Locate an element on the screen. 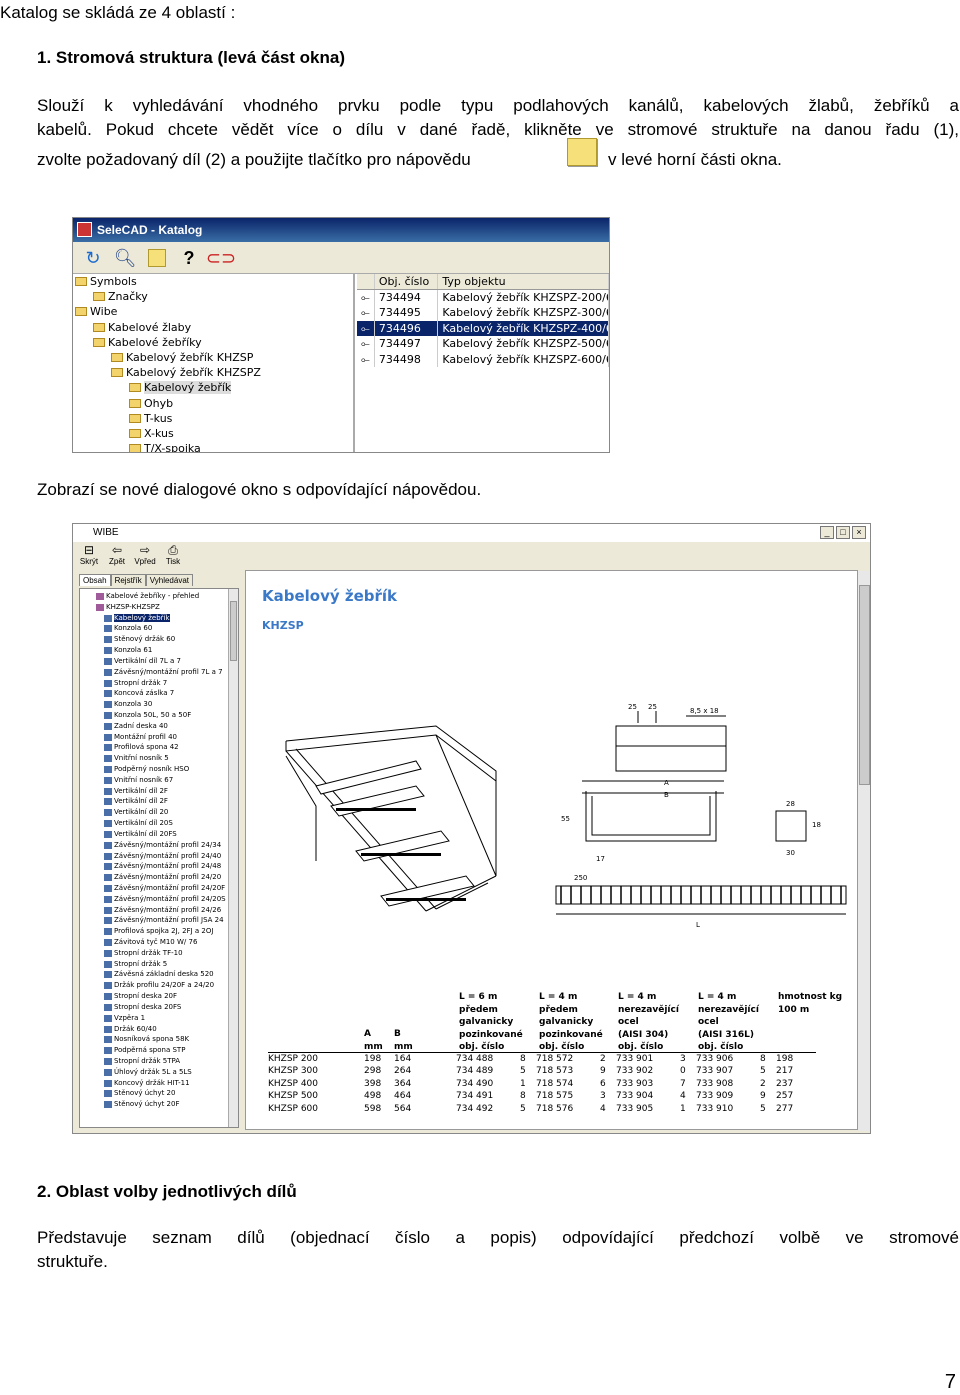 Image resolution: width=960 pixels, height=1395 pixels. hide-button: ⊟ Skrýt is located at coordinates (89, 555).